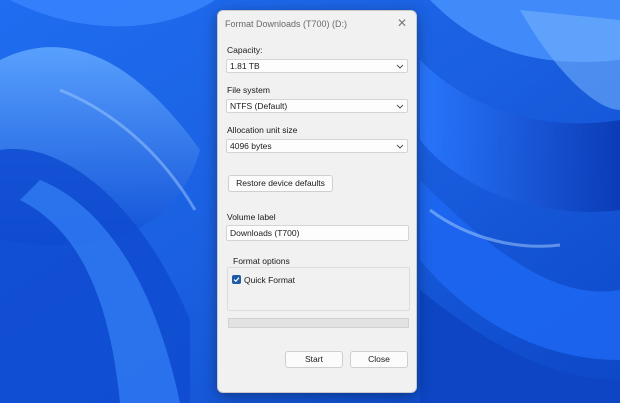  I want to click on close-button: Close, so click(379, 359).